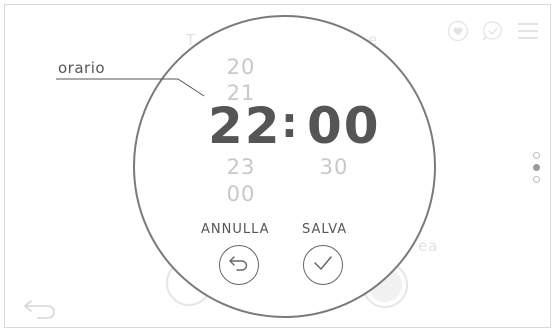 This screenshot has height=332, width=555. Describe the element at coordinates (528, 33) in the screenshot. I see `menu-icon` at that location.